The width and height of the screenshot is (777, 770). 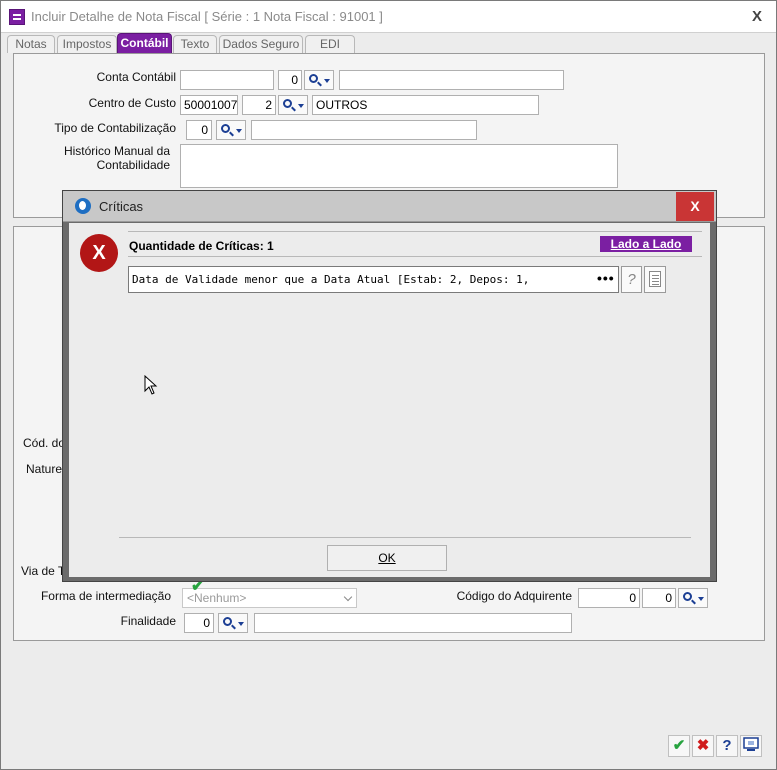 What do you see at coordinates (231, 130) in the screenshot?
I see `tipo-contabilizacao-lookup-button` at bounding box center [231, 130].